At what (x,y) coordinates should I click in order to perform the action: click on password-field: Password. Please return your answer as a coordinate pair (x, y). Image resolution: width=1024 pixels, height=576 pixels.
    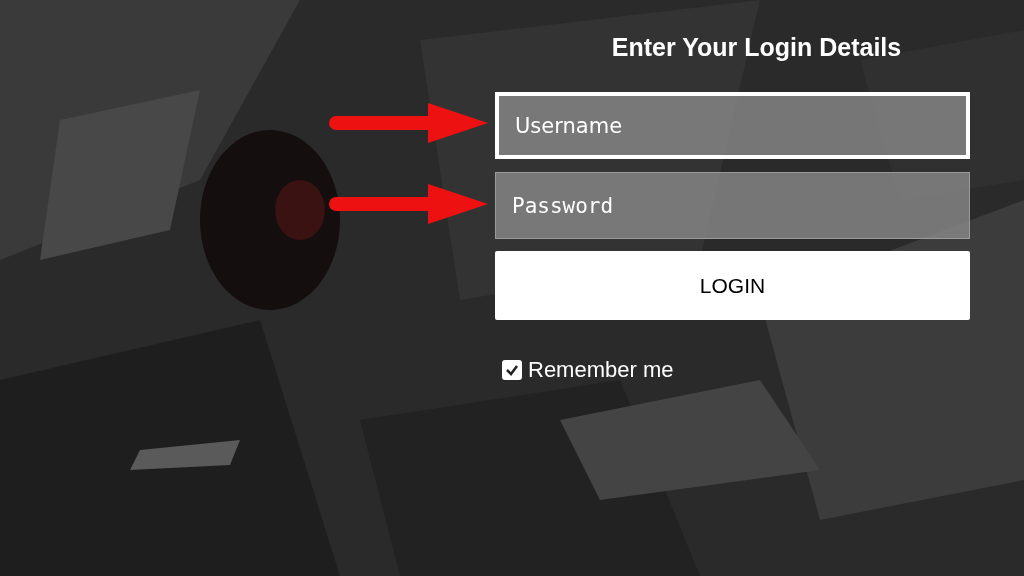
    Looking at the image, I should click on (732, 205).